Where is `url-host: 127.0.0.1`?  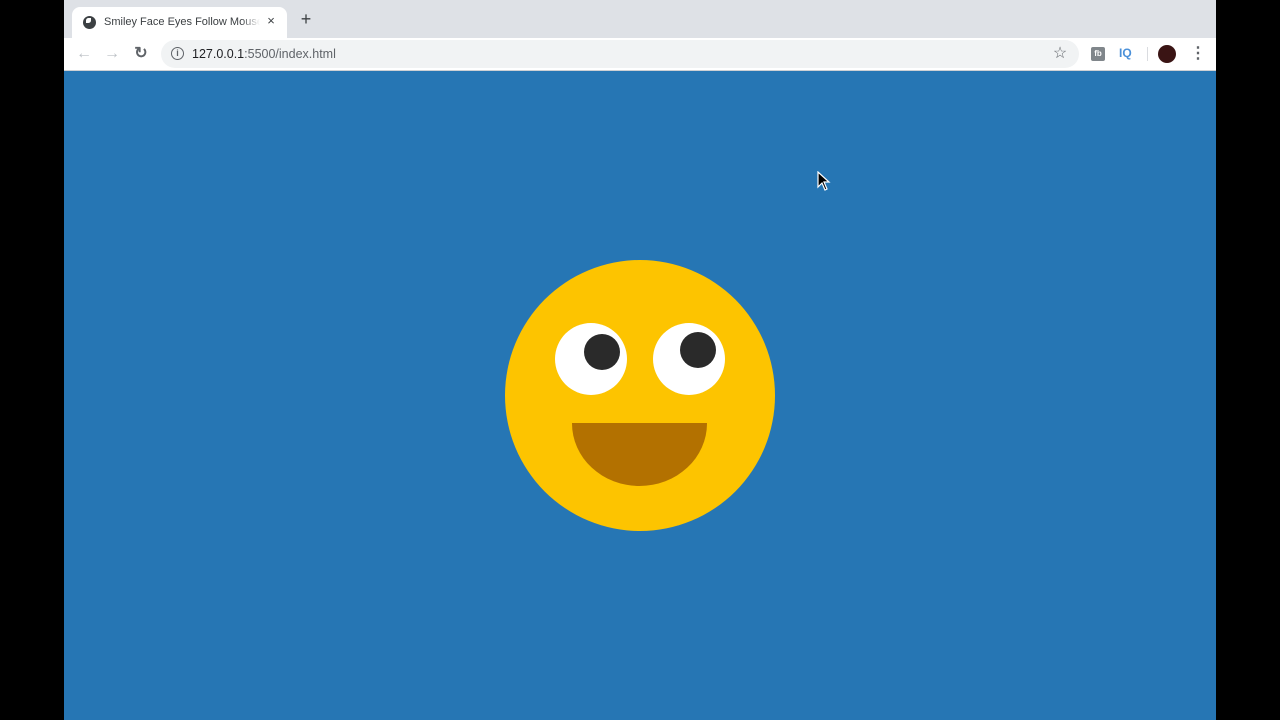 url-host: 127.0.0.1 is located at coordinates (218, 54).